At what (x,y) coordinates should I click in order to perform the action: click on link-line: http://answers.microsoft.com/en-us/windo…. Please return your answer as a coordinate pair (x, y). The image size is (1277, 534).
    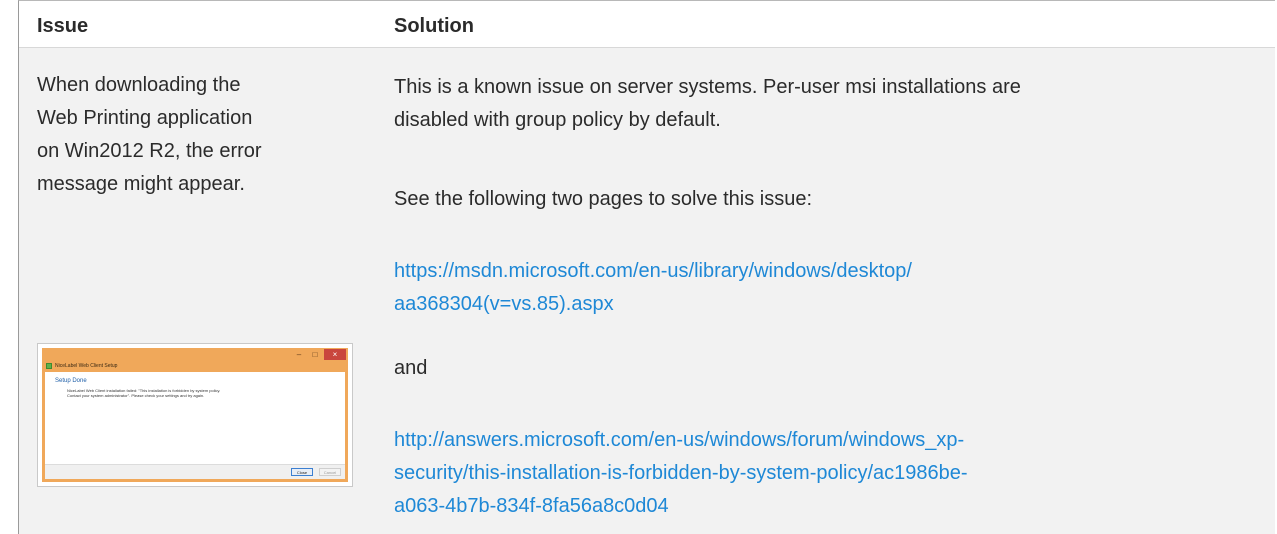
    Looking at the image, I should click on (804, 440).